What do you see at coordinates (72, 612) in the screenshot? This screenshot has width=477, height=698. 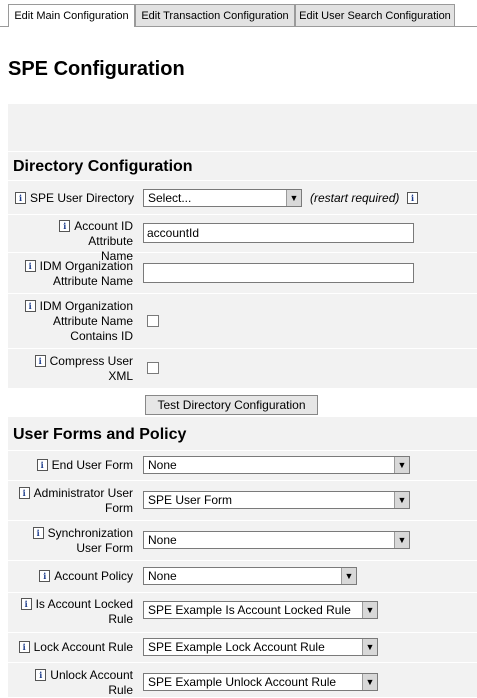 I see `is-account-locked-rule-label: i Is Account Locked Rule` at bounding box center [72, 612].